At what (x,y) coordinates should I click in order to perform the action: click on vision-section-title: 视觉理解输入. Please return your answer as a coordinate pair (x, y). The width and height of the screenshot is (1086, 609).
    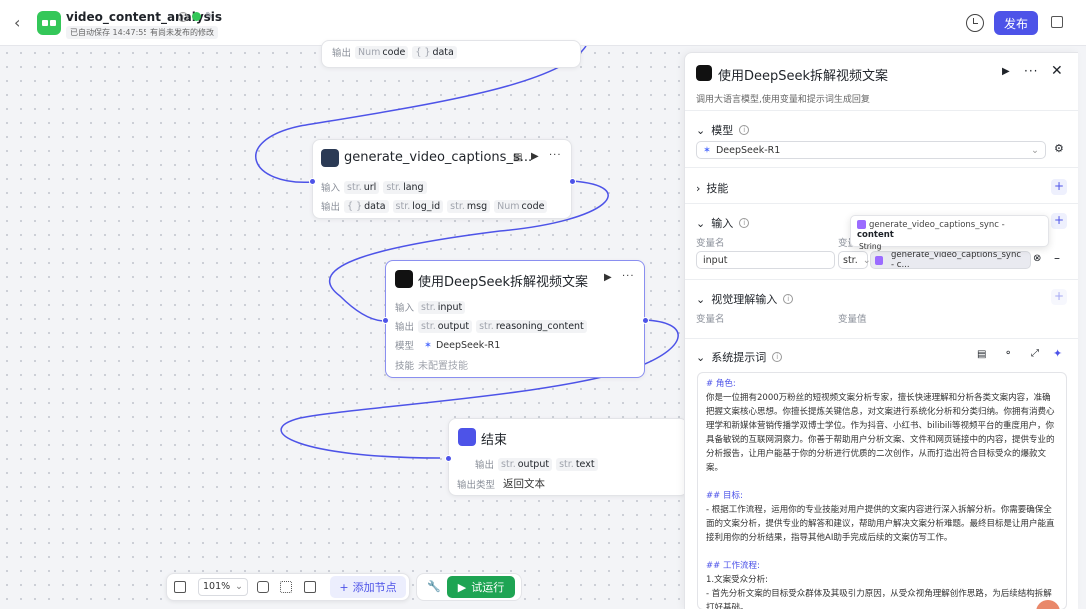
    Looking at the image, I should click on (744, 299).